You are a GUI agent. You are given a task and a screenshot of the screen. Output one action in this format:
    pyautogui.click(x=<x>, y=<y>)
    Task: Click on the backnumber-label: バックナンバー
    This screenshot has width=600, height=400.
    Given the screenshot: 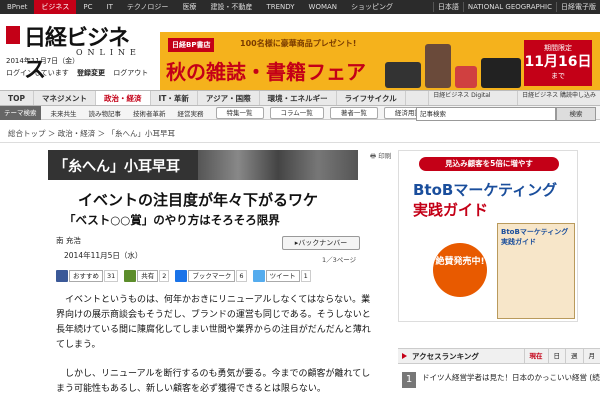 What is the action you would take?
    pyautogui.click(x=323, y=243)
    